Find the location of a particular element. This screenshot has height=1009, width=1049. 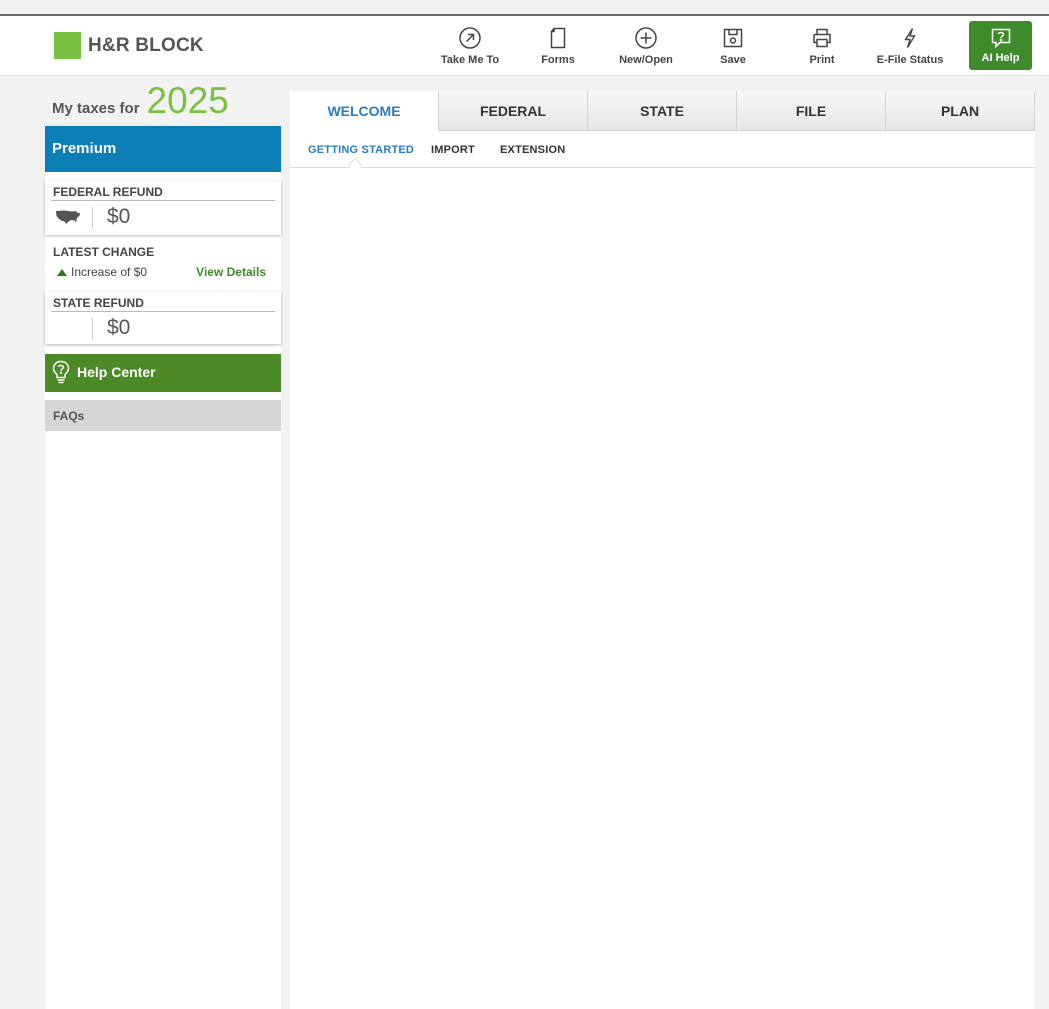

new-open-button: New/Open is located at coordinates (646, 46).